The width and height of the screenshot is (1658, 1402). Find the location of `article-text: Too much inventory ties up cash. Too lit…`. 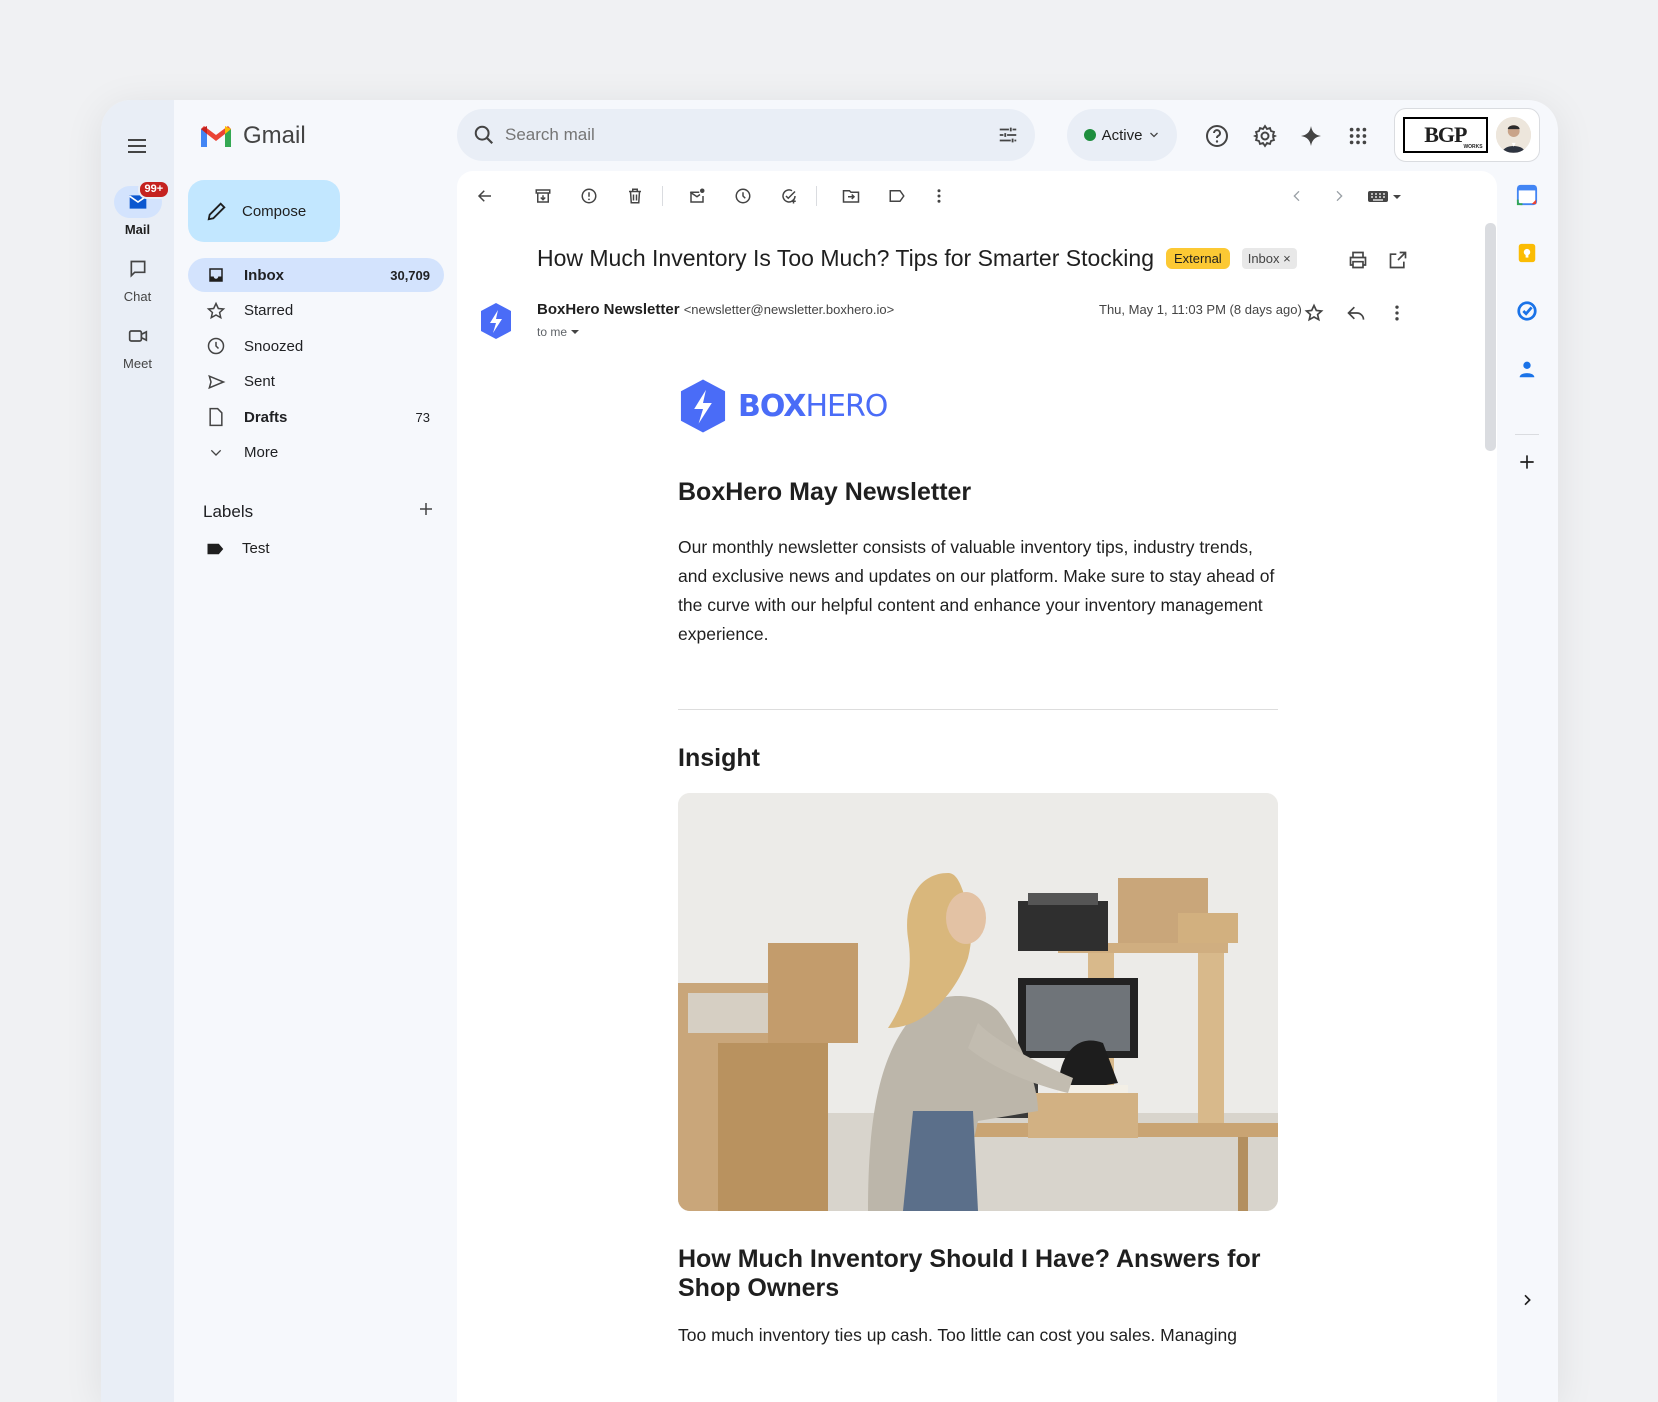

article-text: Too much inventory ties up cash. Too lit… is located at coordinates (958, 1335).